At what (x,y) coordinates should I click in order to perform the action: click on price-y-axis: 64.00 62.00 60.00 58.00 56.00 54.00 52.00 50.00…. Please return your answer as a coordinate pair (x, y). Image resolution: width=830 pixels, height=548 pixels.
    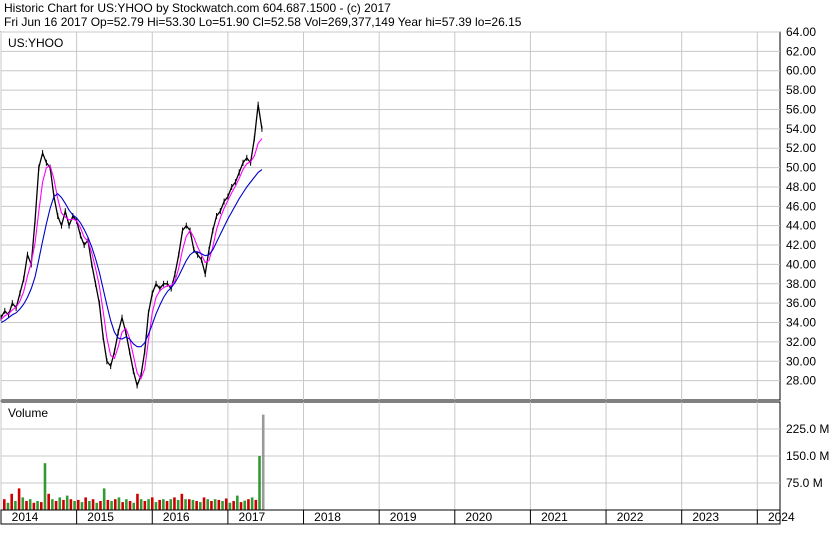
    Looking at the image, I should click on (801, 206).